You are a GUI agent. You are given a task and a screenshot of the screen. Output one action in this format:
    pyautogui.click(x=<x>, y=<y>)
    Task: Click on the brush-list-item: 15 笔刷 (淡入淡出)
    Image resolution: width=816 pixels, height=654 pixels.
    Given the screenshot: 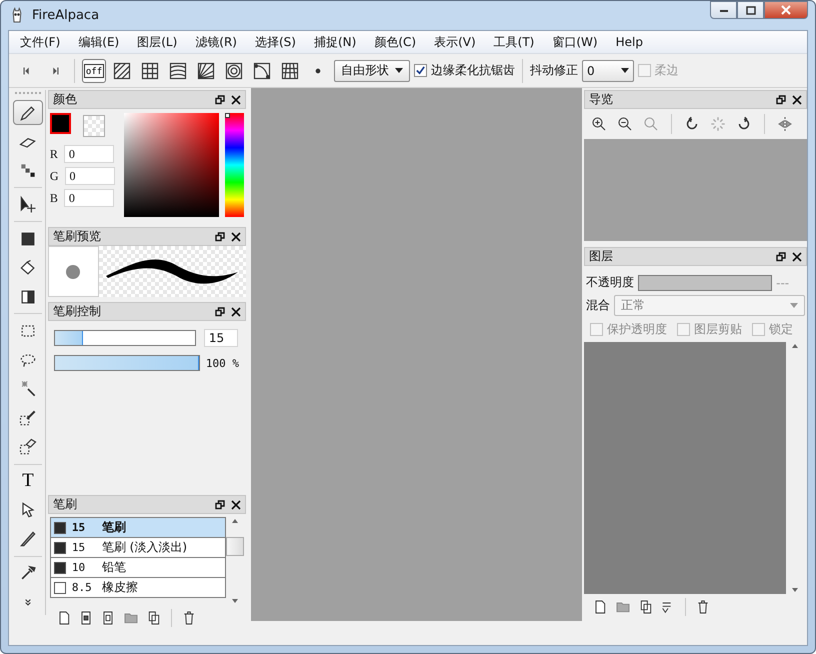 What is the action you would take?
    pyautogui.click(x=138, y=548)
    